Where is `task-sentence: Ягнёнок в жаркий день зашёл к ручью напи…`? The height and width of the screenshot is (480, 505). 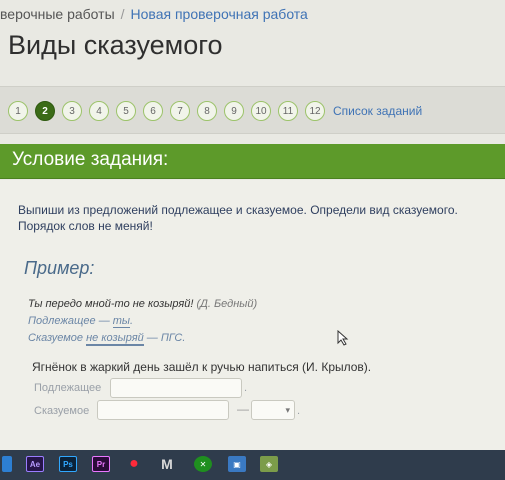
task-sentence: Ягнёнок в жаркий день зашёл к ручью напи… is located at coordinates (202, 367).